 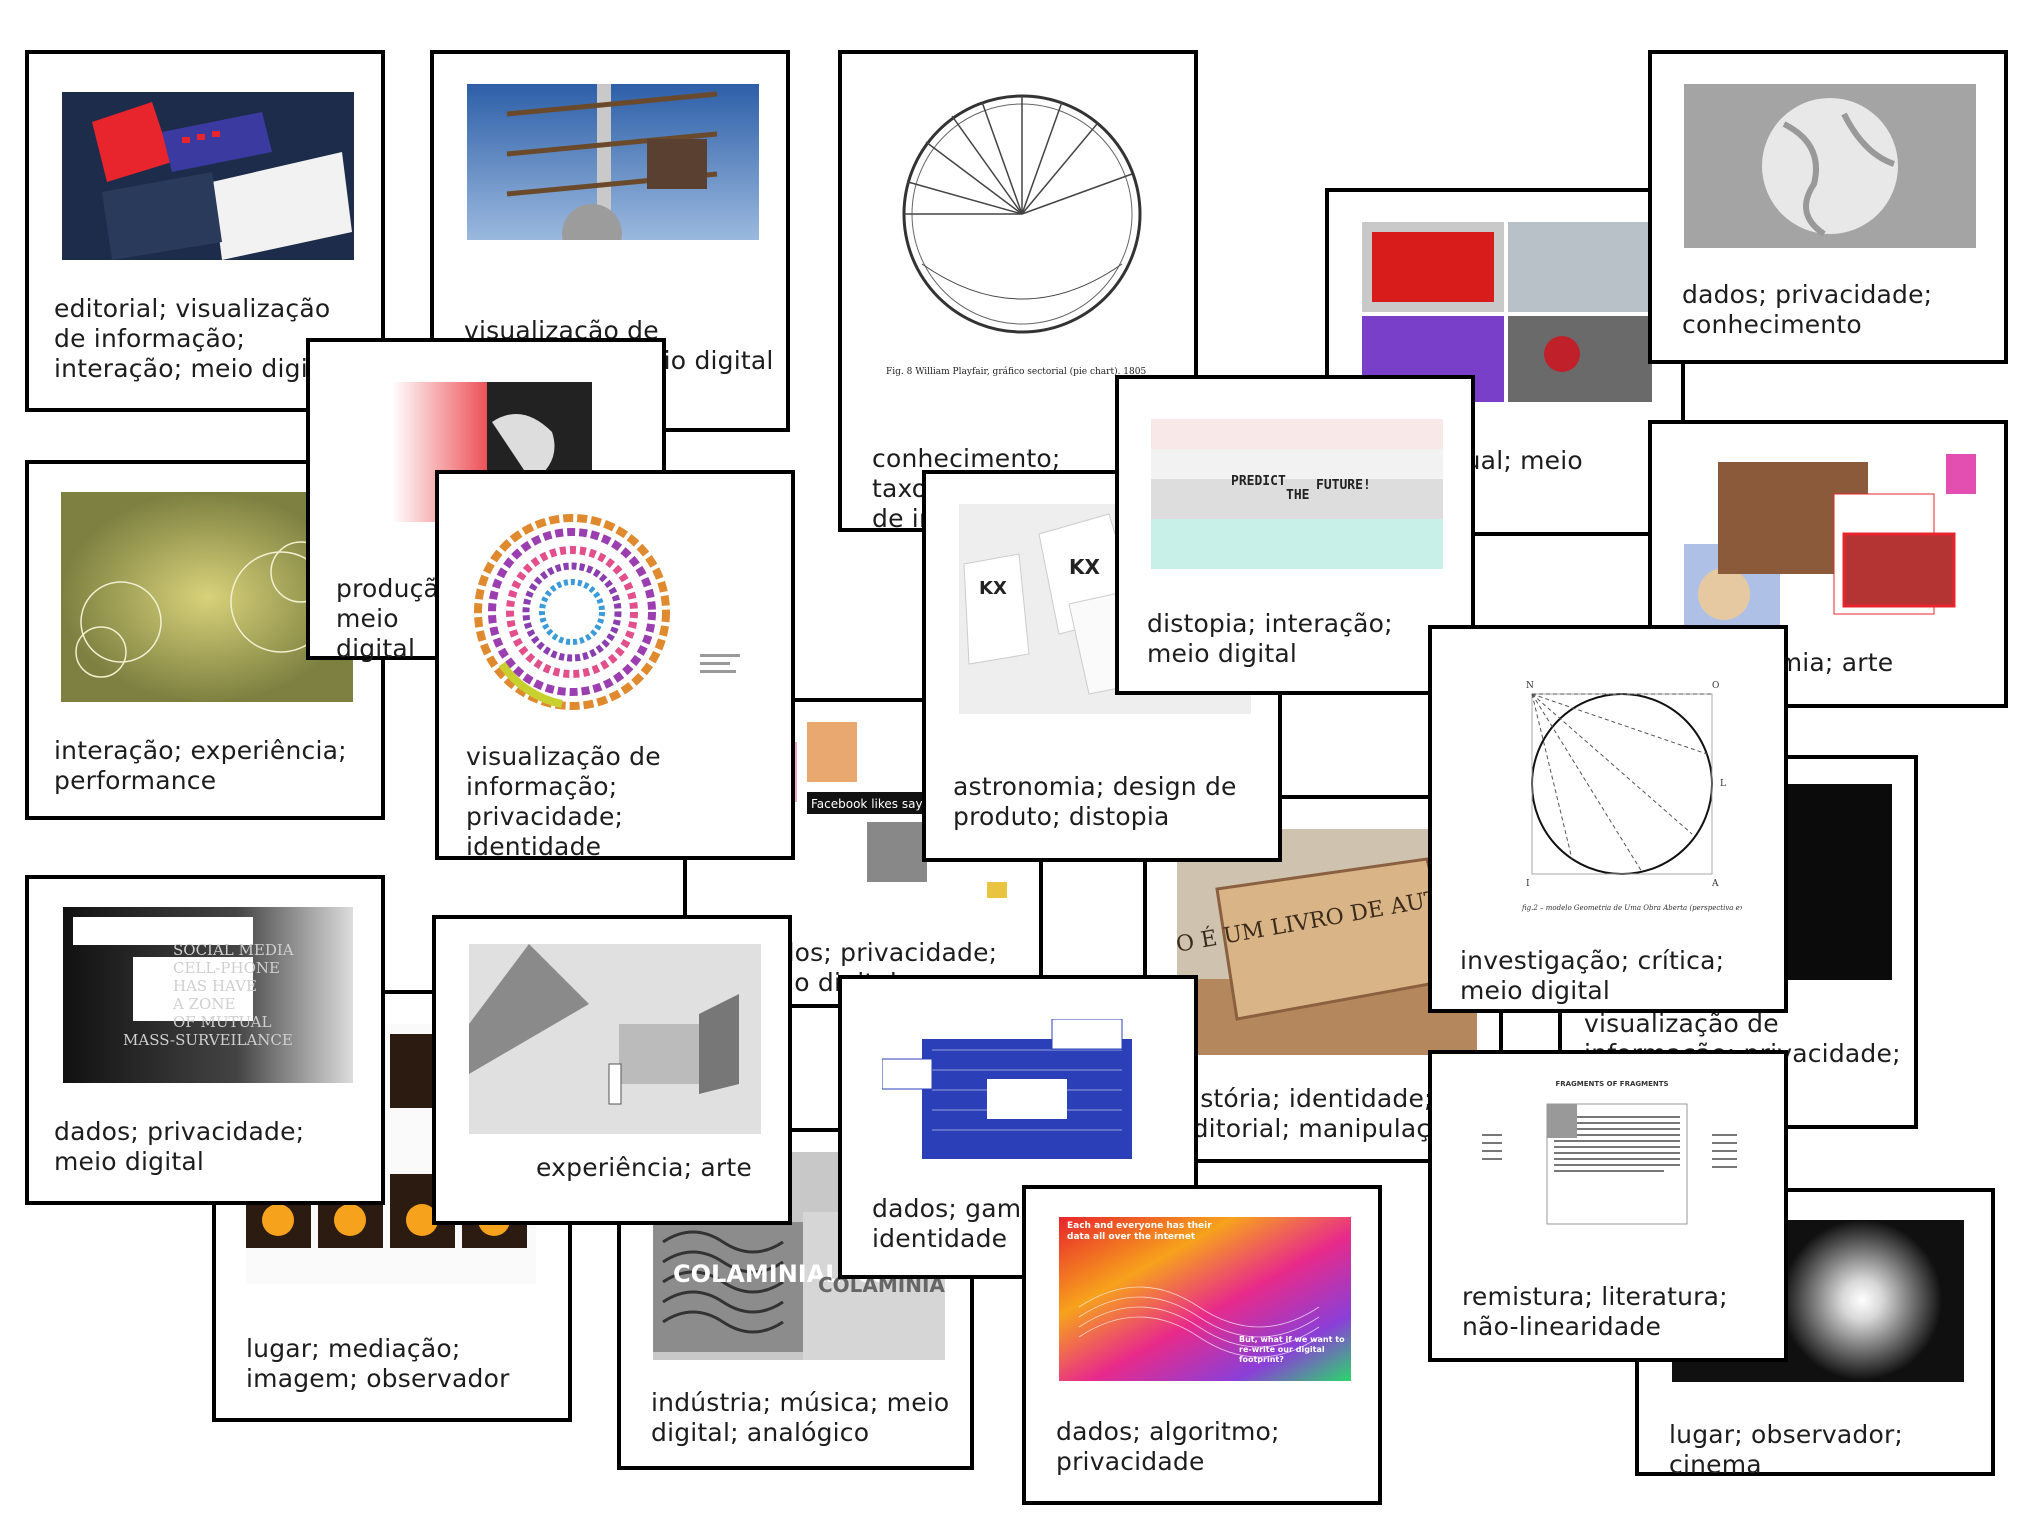 What do you see at coordinates (1715, 884) in the screenshot?
I see `svg-text: A` at bounding box center [1715, 884].